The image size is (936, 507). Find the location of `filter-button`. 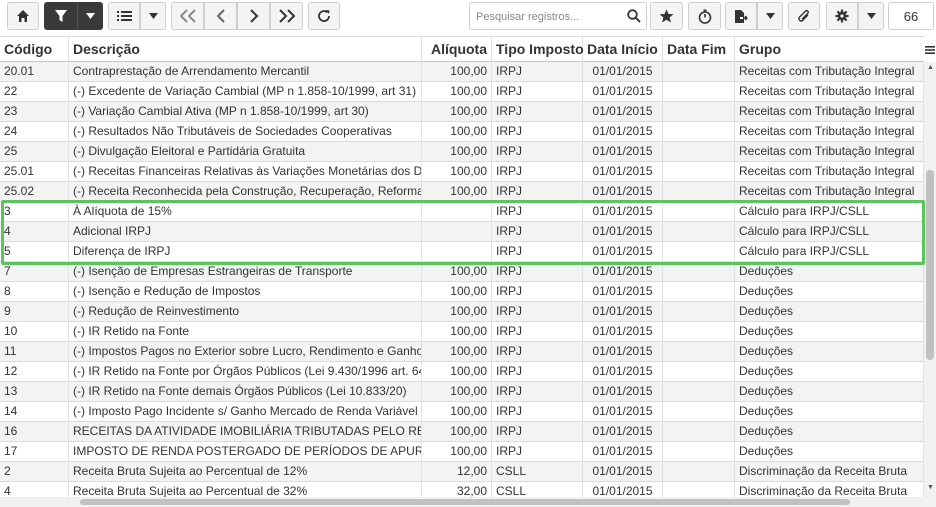

filter-button is located at coordinates (60, 16).